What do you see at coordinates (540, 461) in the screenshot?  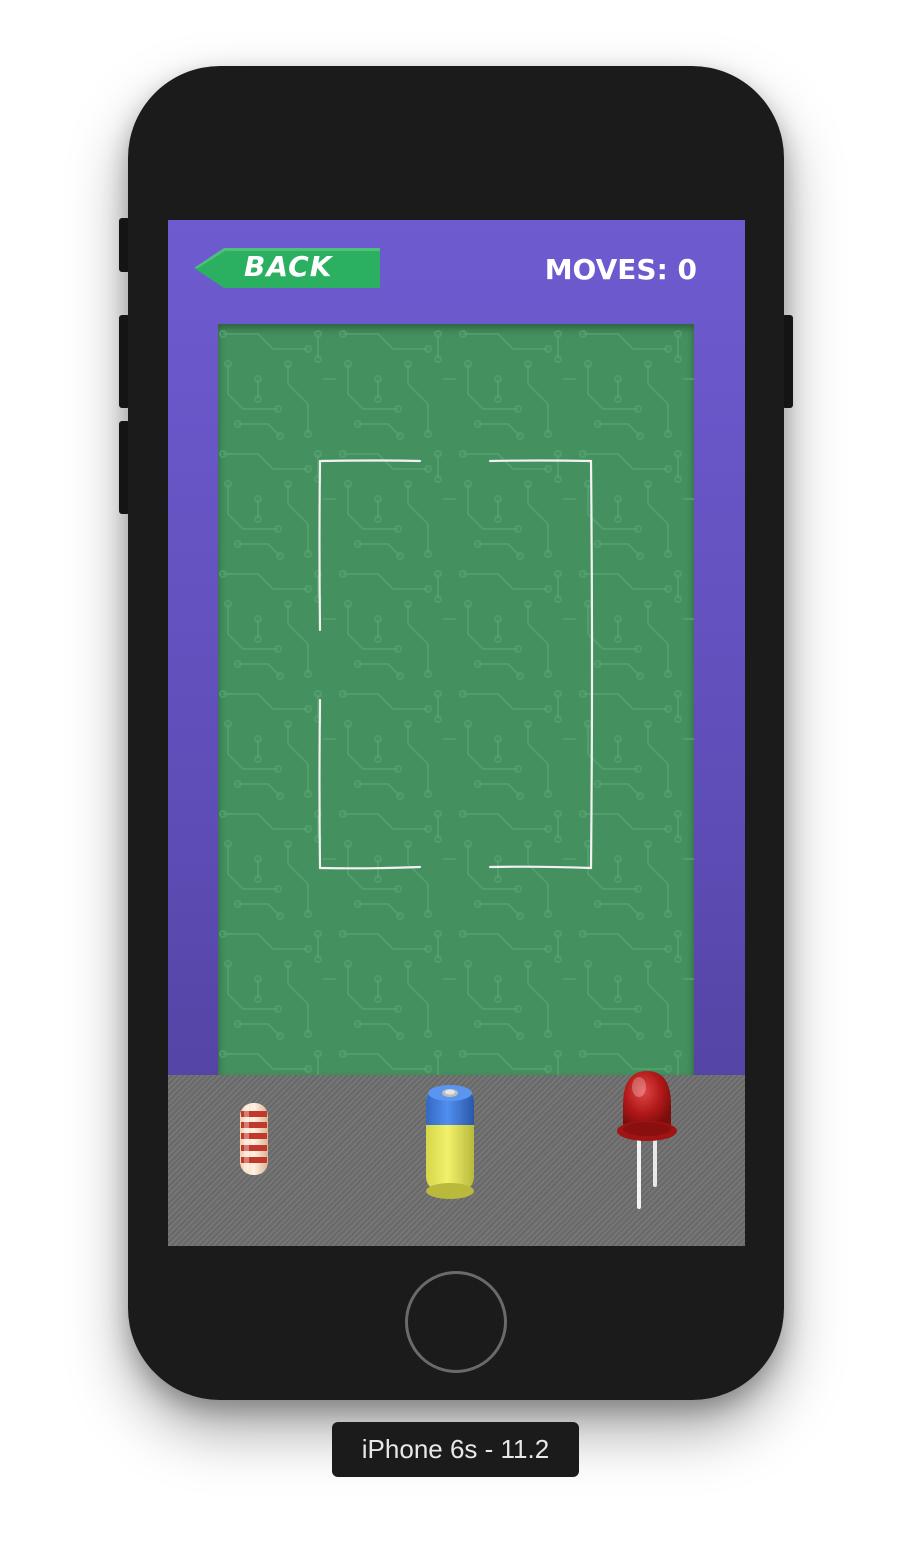 I see `wire-top-right` at bounding box center [540, 461].